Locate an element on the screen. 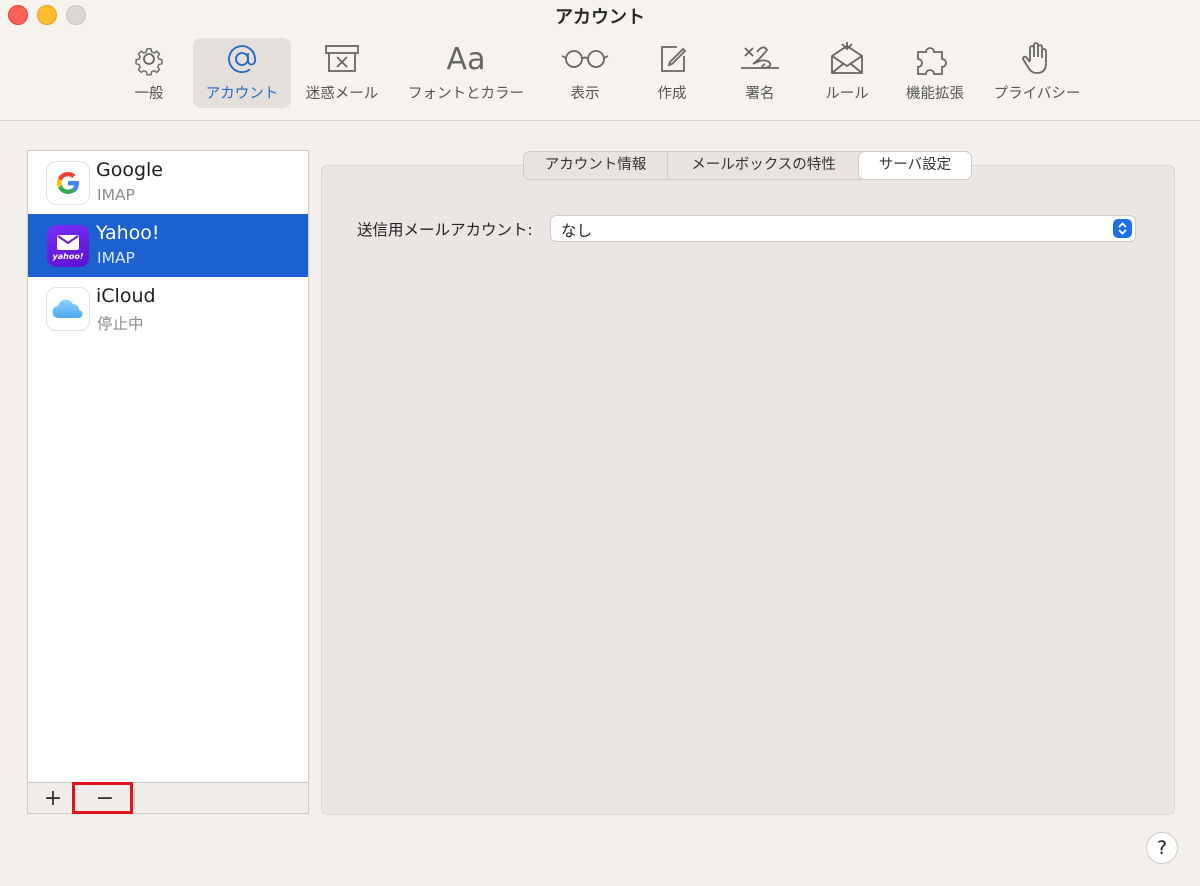  toolbar-fonts-button: Aa フォントとカラー is located at coordinates (466, 73).